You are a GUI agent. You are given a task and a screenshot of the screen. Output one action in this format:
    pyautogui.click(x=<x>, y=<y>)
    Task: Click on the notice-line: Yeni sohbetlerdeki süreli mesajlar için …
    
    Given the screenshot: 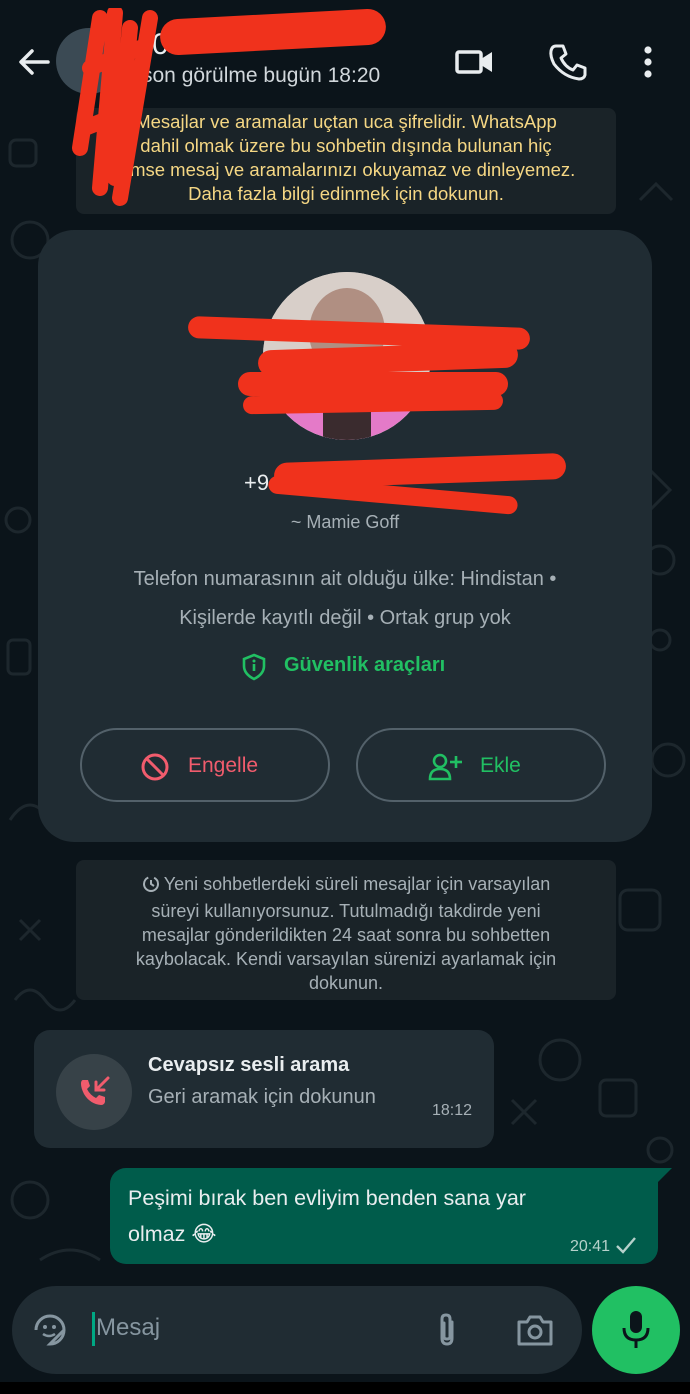 What is the action you would take?
    pyautogui.click(x=346, y=885)
    